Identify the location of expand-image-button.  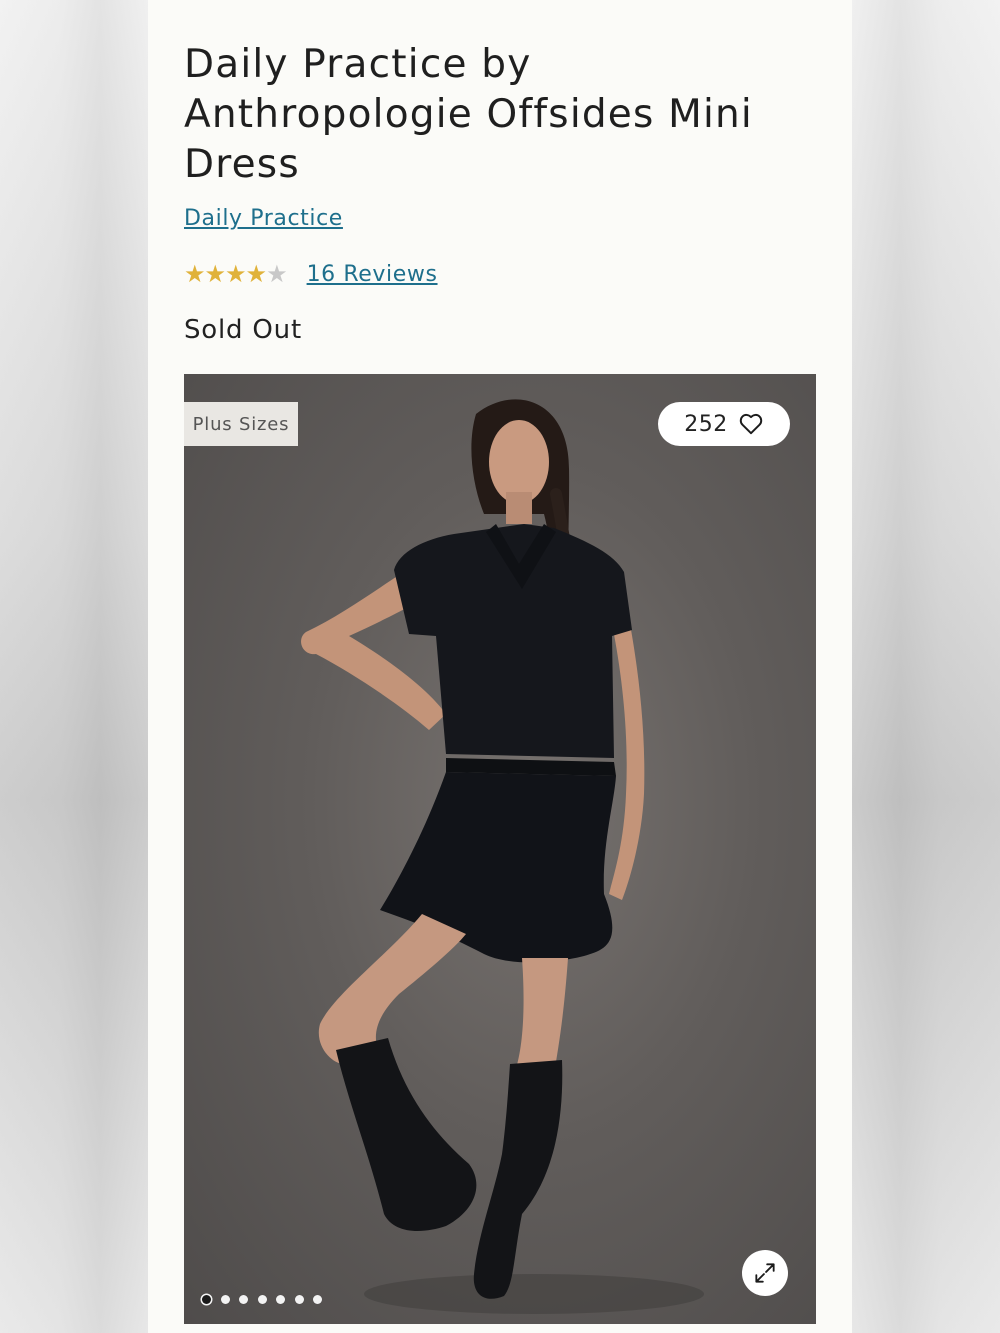
(765, 1273).